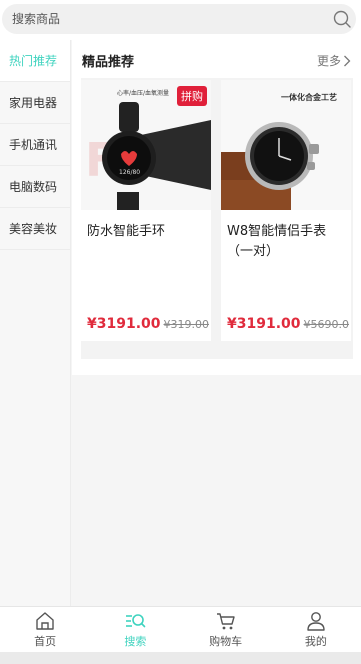 The image size is (361, 664). What do you see at coordinates (108, 62) in the screenshot?
I see `section-title: 精品推荐` at bounding box center [108, 62].